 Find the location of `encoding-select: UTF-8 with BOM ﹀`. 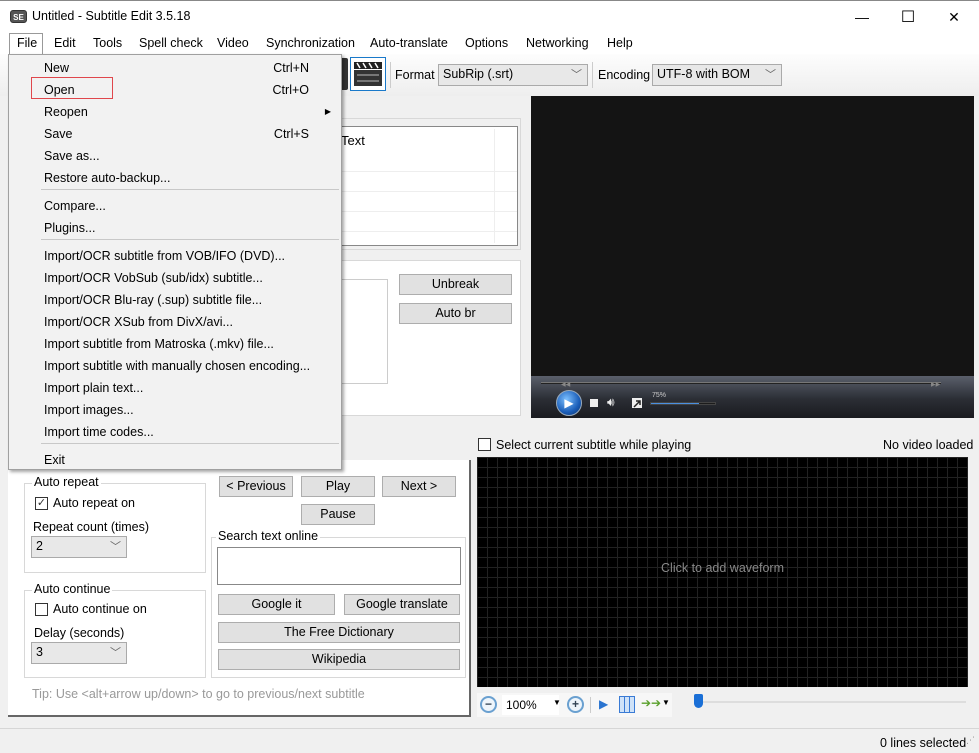

encoding-select: UTF-8 with BOM ﹀ is located at coordinates (717, 75).